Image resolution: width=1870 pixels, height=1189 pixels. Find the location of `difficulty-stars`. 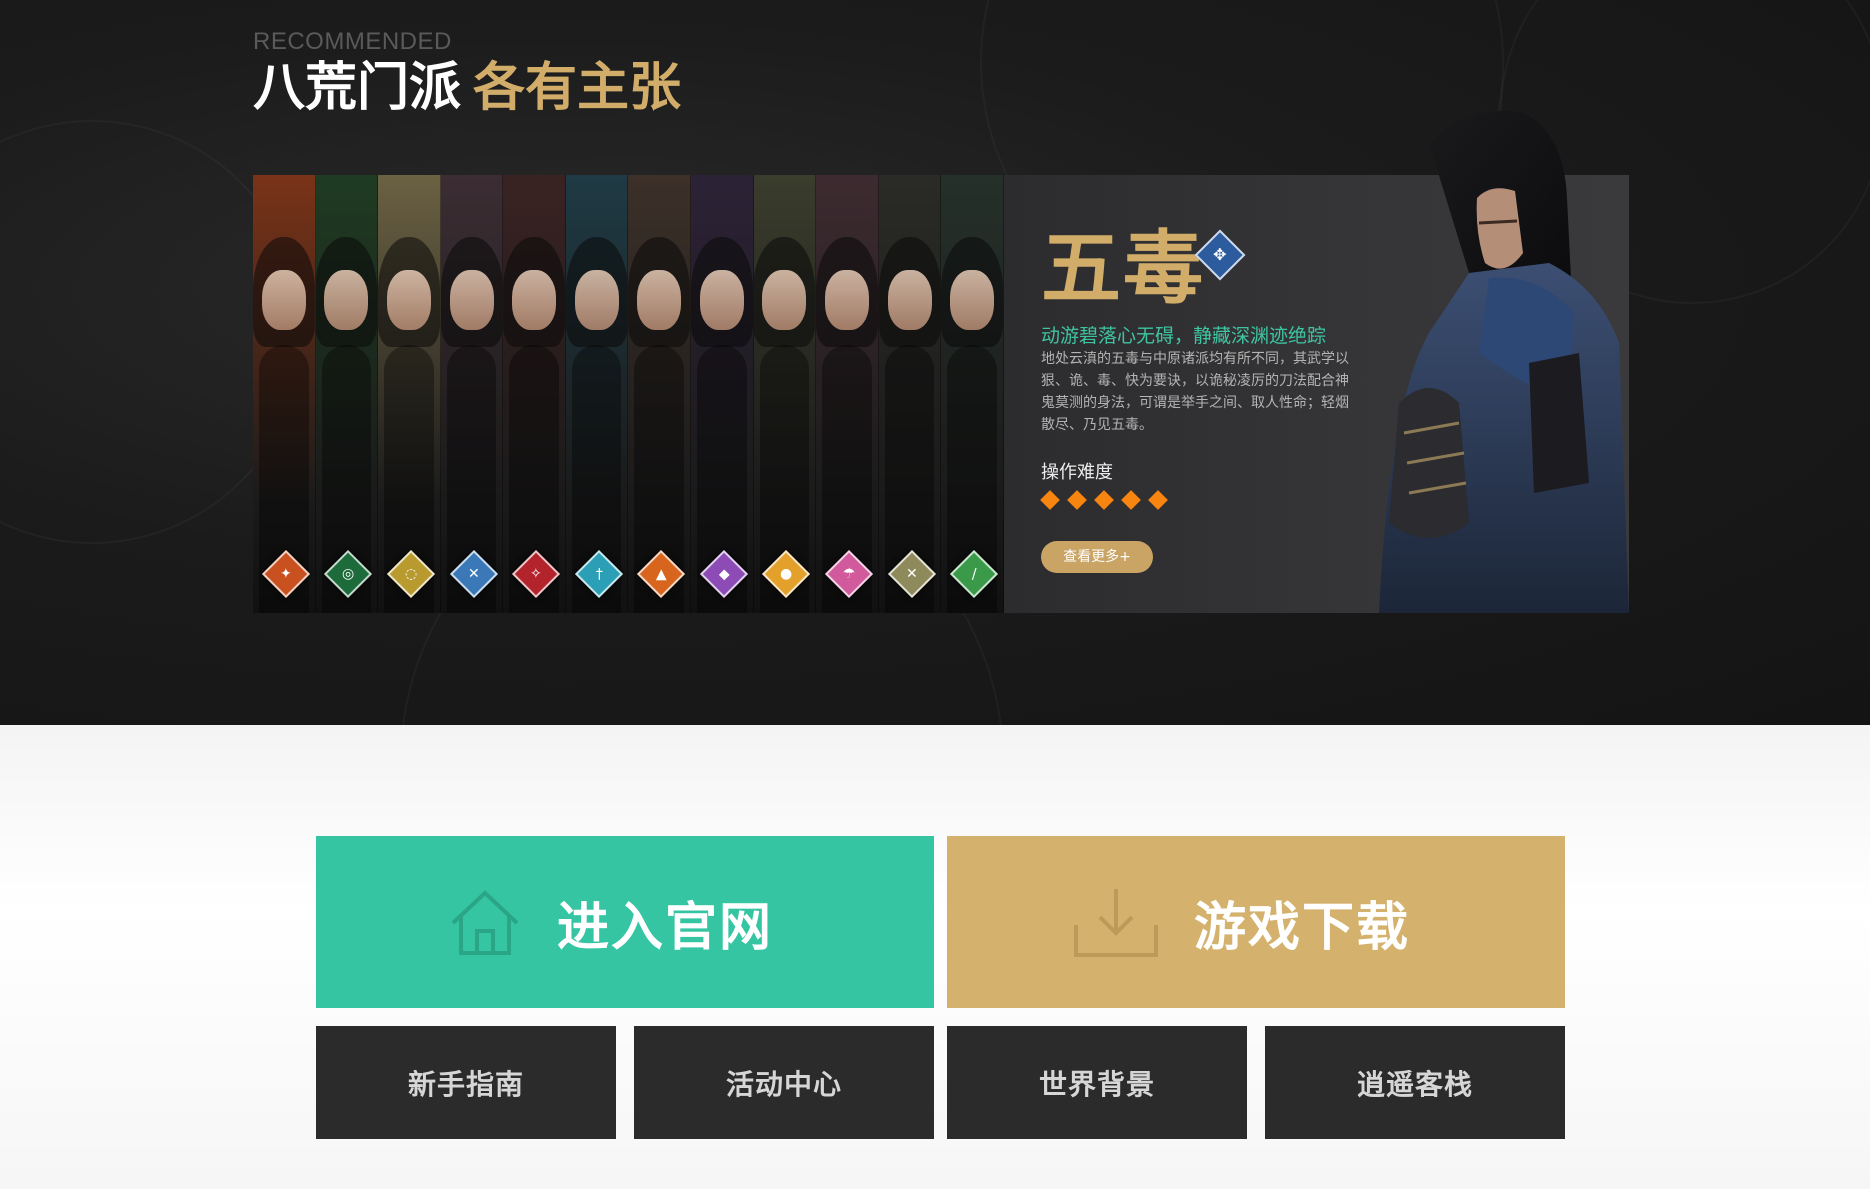

difficulty-stars is located at coordinates (1109, 500).